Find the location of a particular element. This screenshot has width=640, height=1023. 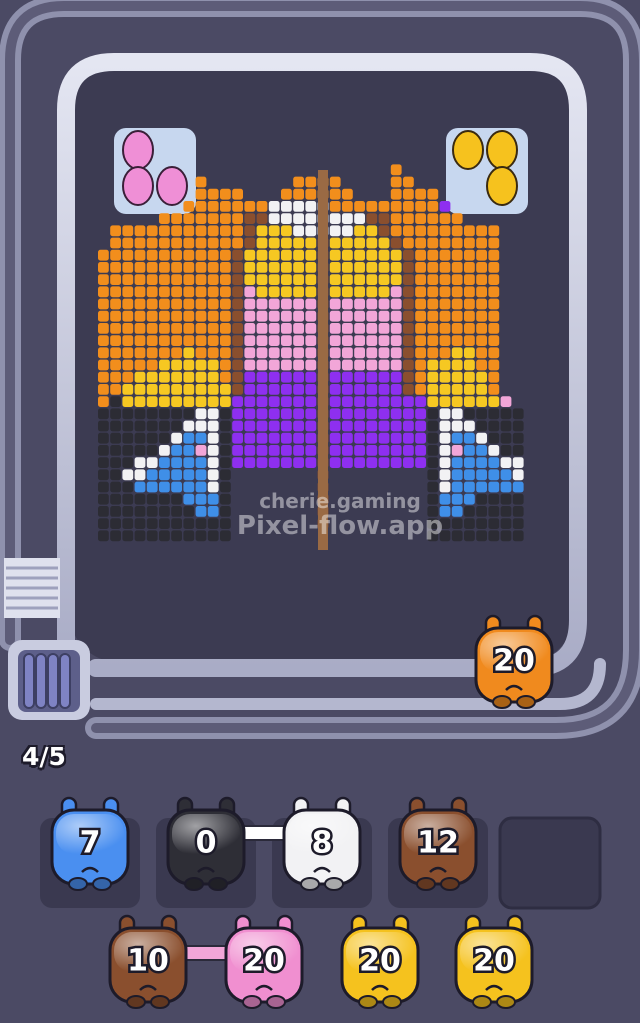

queue-shooter-1: 10 is located at coordinates (148, 961).